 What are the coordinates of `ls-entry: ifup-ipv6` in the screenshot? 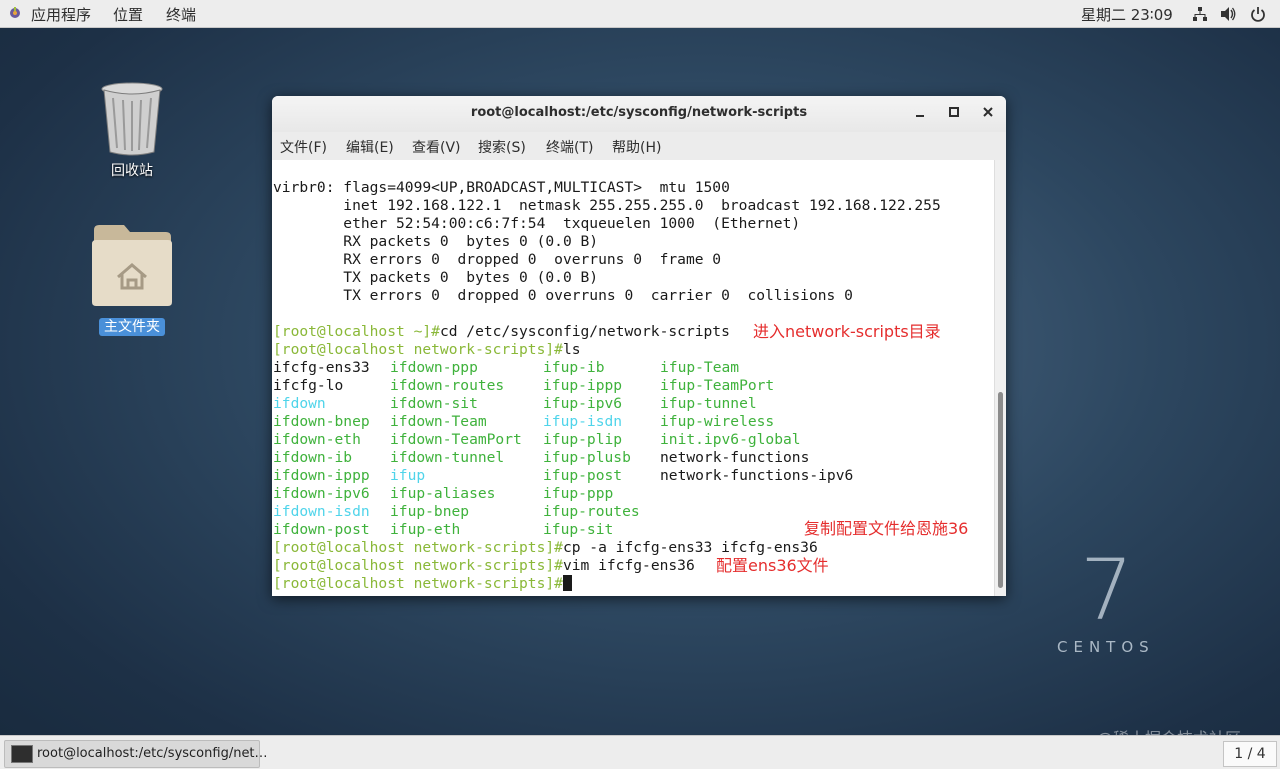 It's located at (583, 403).